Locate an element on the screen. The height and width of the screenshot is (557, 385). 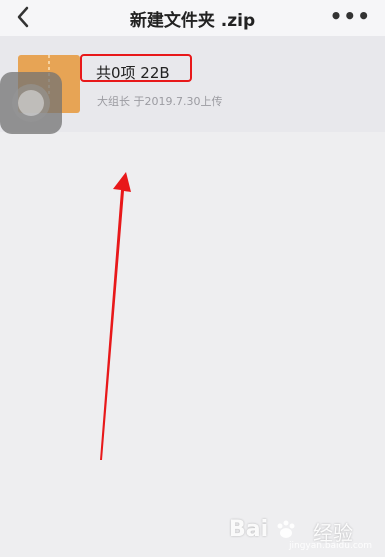
watermark-brand: Bai is located at coordinates (249, 529).